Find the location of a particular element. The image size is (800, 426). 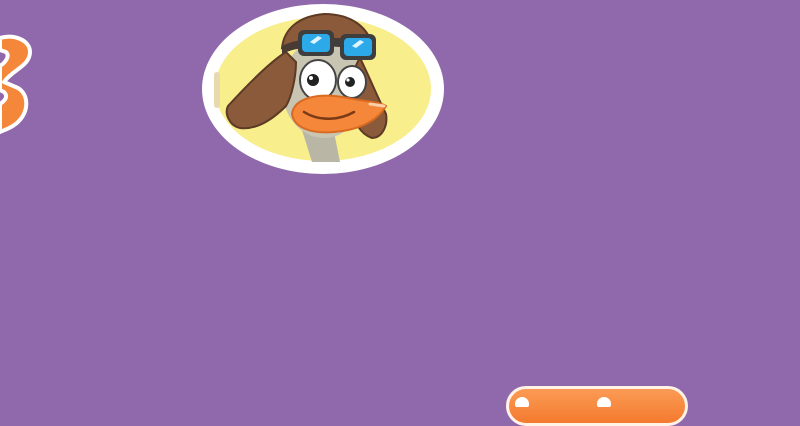

button-icon-right is located at coordinates (604, 402).